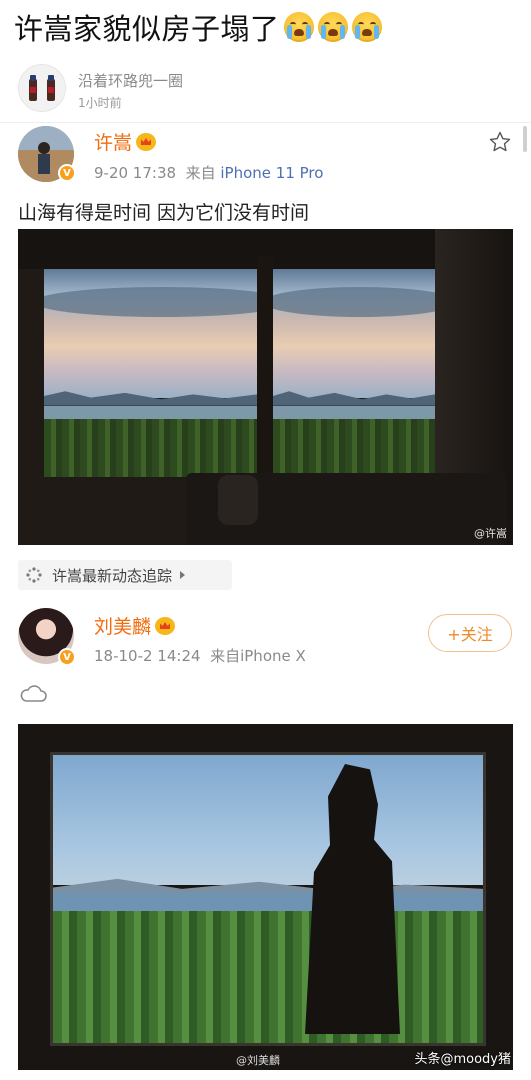  Describe the element at coordinates (354, 373) in the screenshot. I see `window-pane-right` at that location.